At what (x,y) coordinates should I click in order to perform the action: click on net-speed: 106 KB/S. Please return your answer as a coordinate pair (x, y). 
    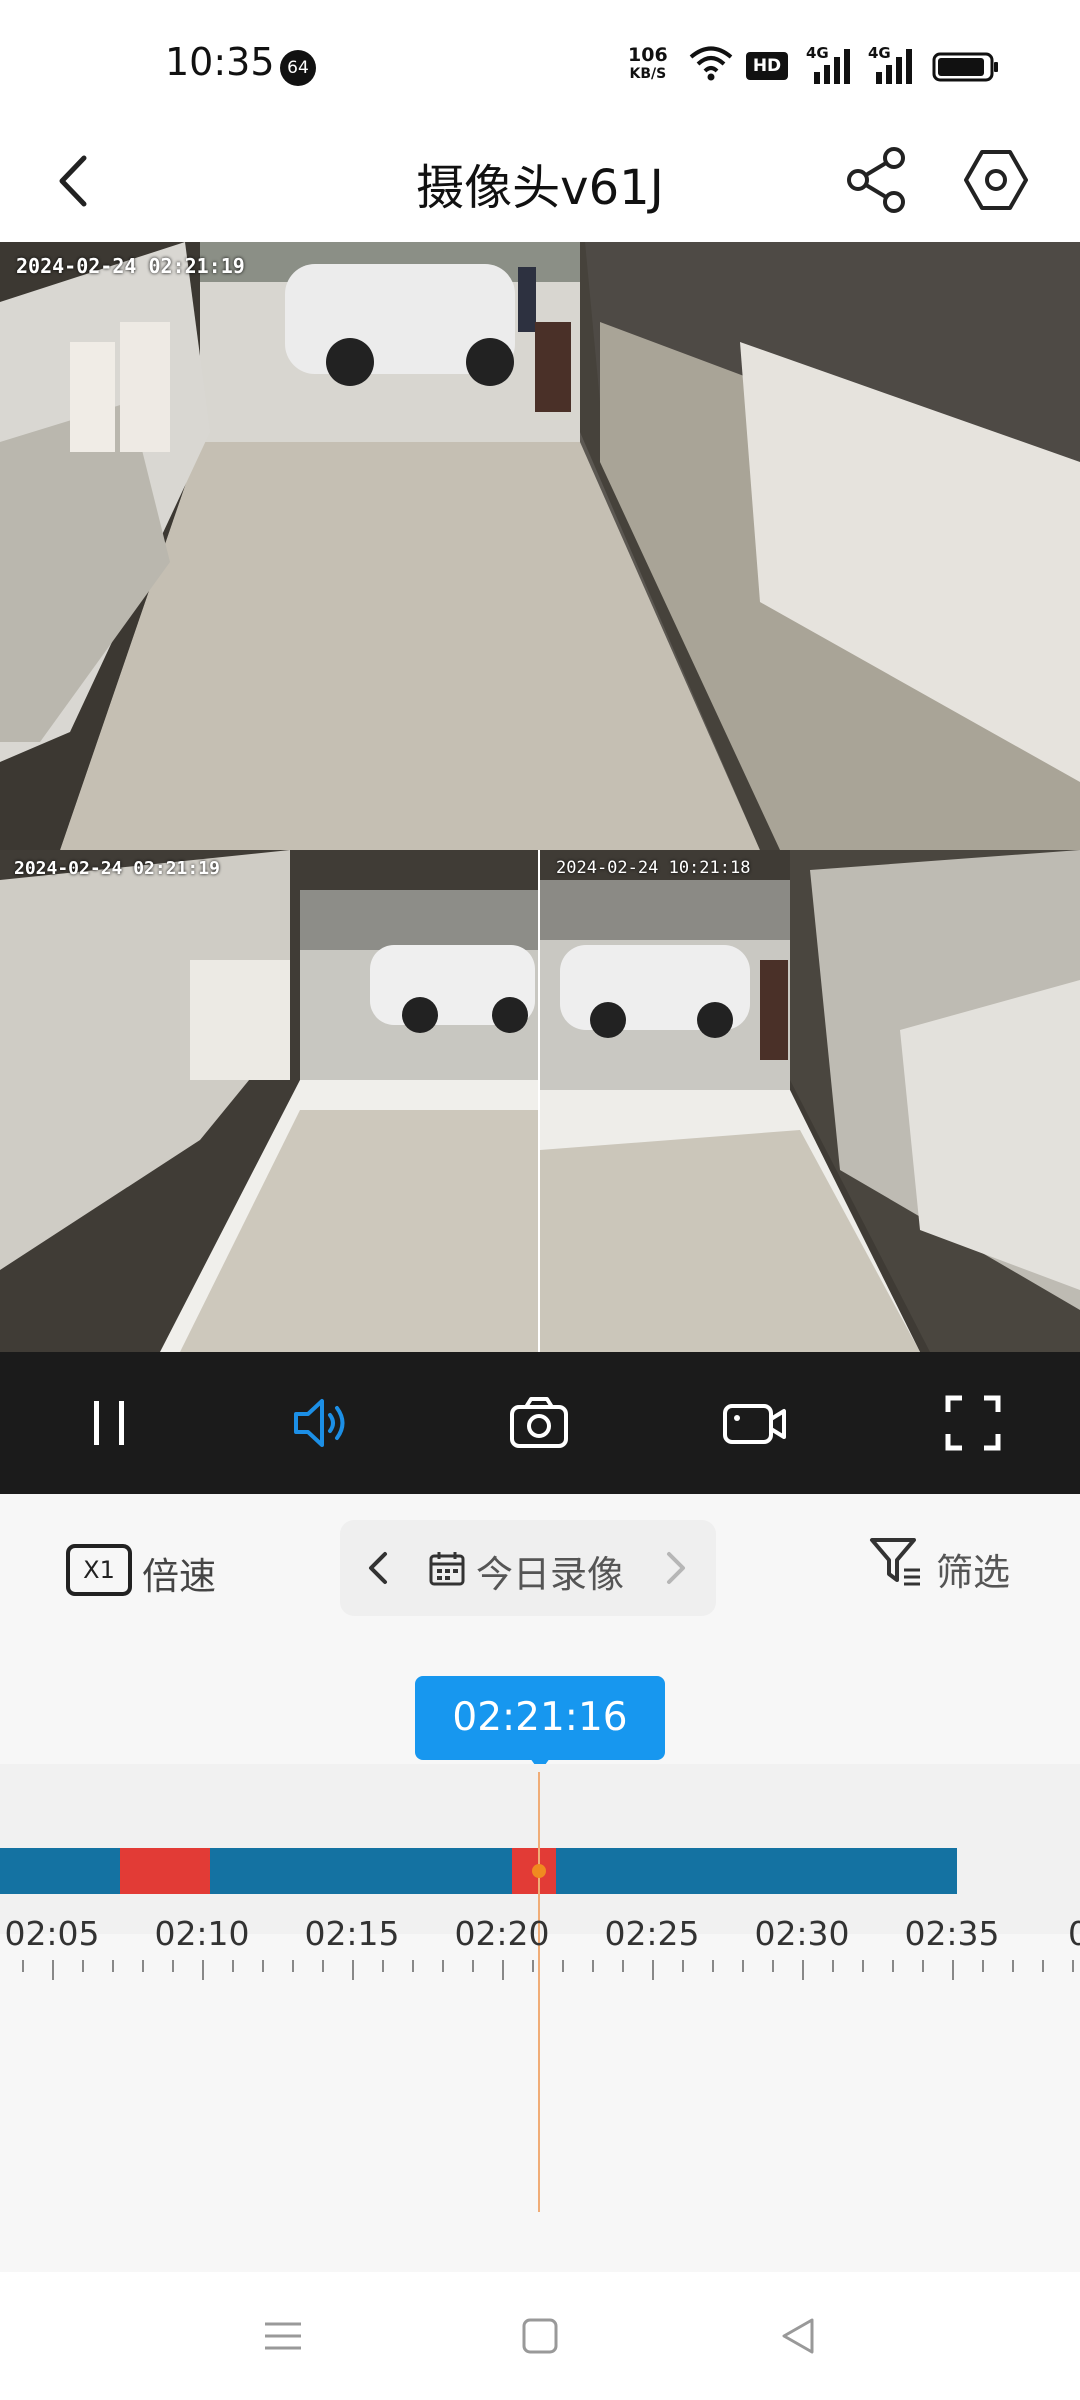
    Looking at the image, I should click on (648, 65).